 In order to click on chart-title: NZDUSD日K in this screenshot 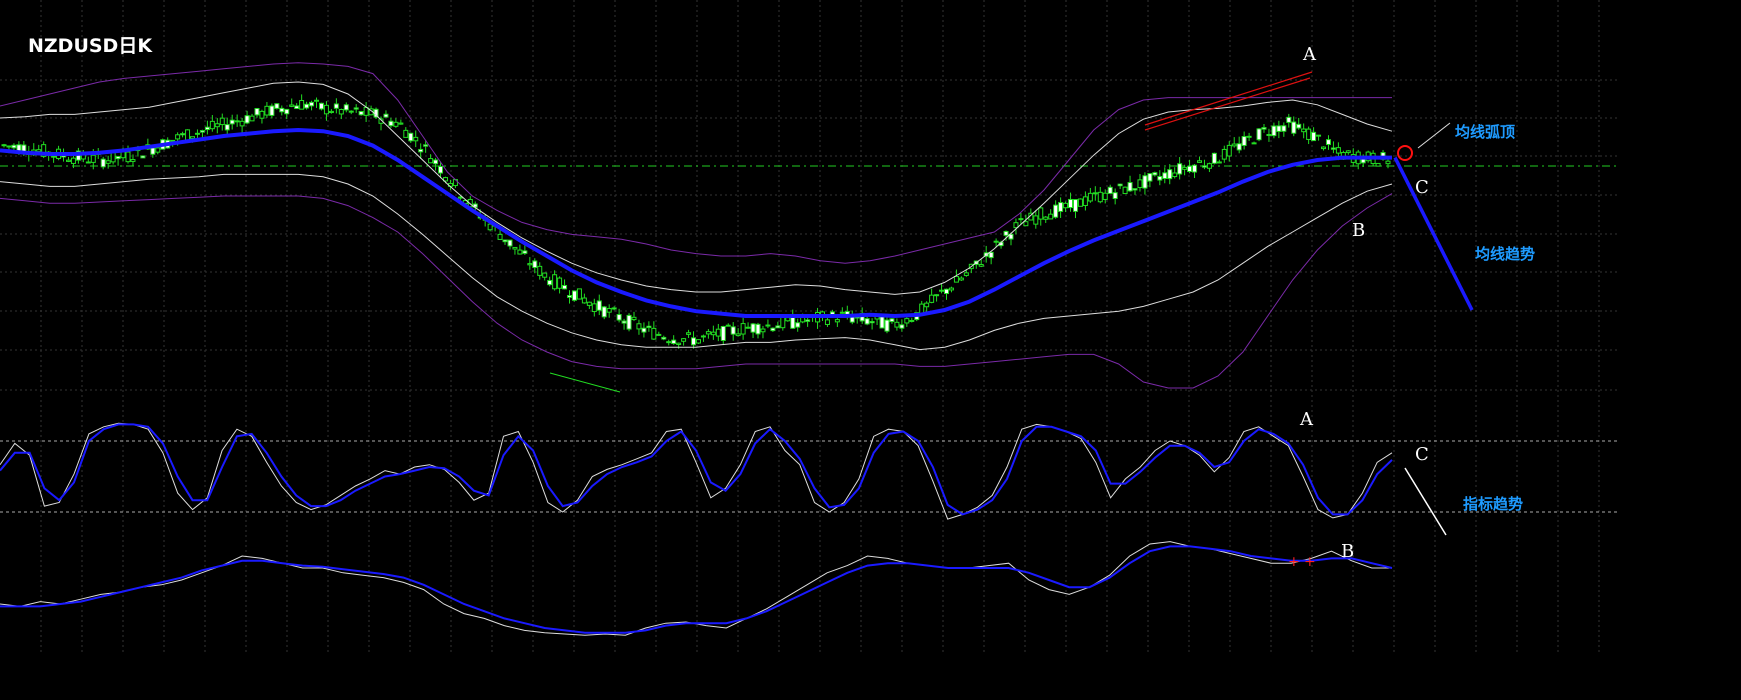, I will do `click(90, 46)`.